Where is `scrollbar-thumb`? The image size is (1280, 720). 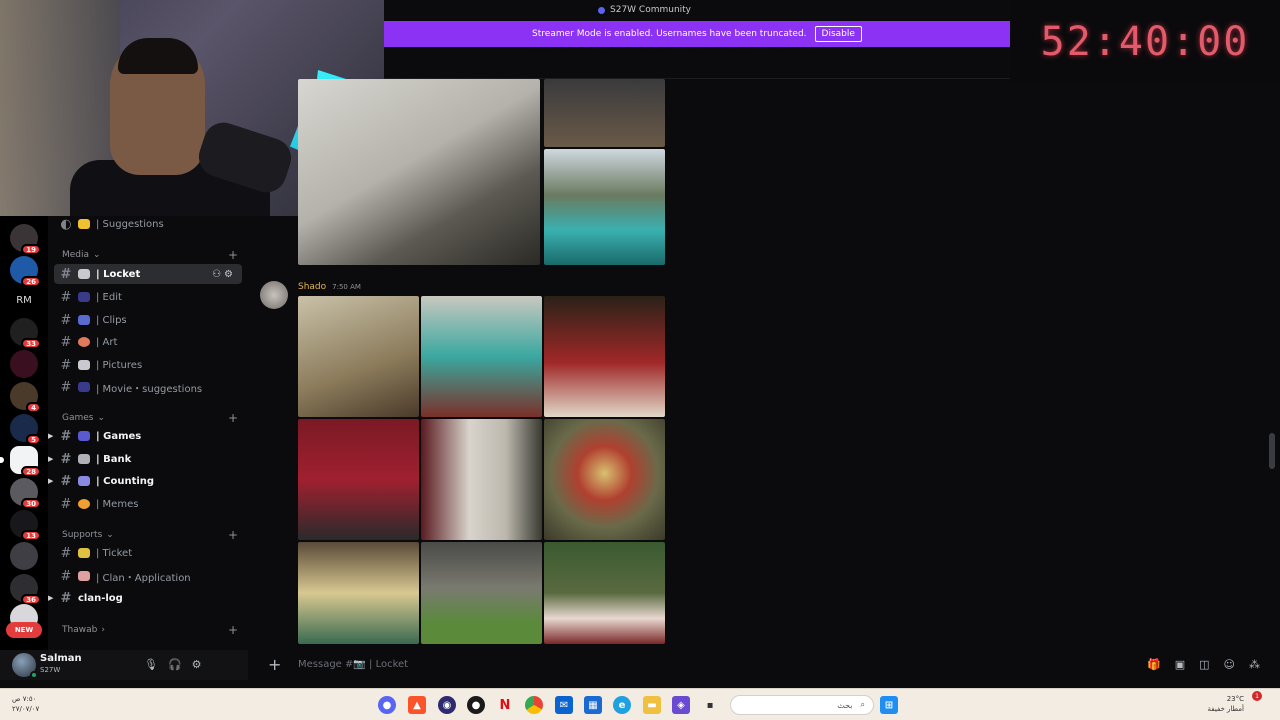
scrollbar-thumb is located at coordinates (1272, 451).